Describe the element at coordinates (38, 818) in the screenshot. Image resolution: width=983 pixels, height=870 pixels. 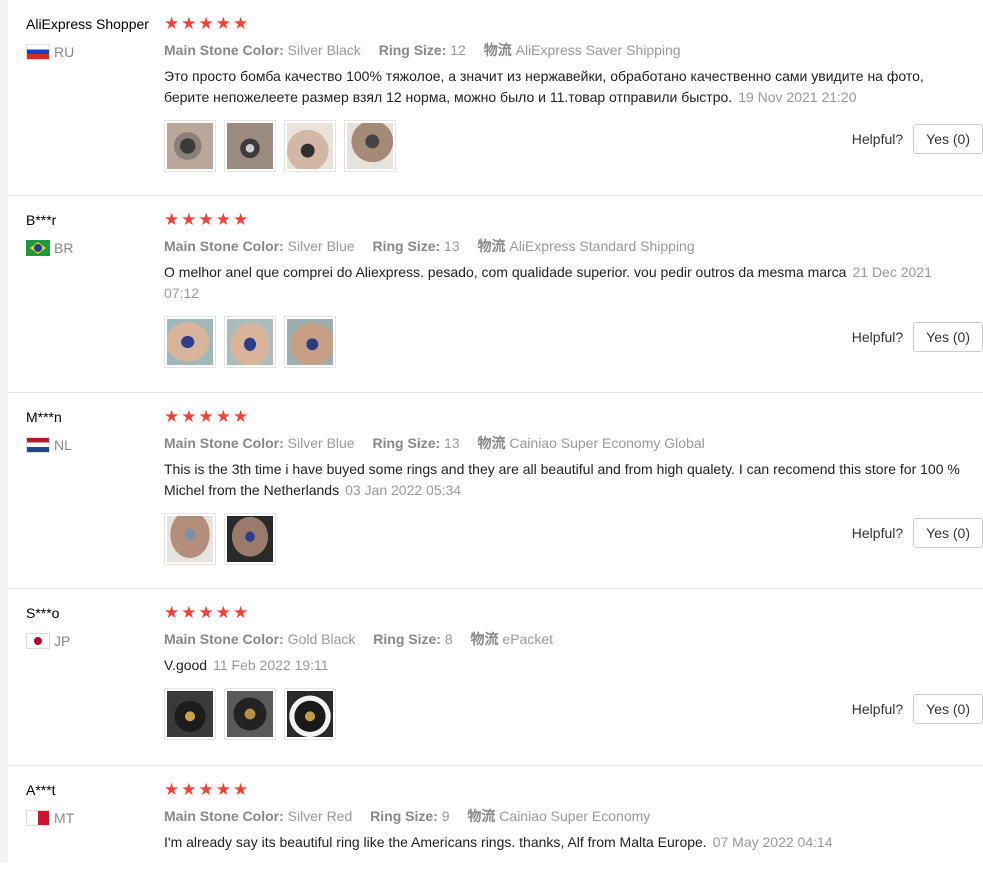
I see `flag-mt-icon` at that location.